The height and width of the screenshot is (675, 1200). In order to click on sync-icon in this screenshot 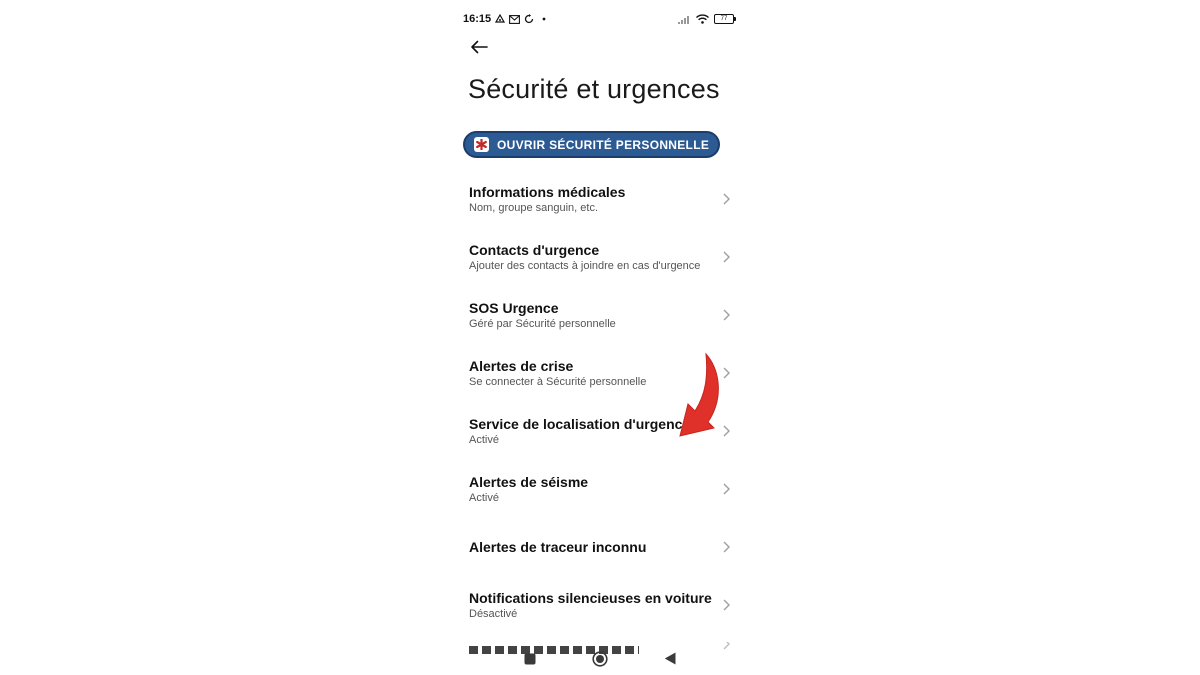, I will do `click(529, 19)`.